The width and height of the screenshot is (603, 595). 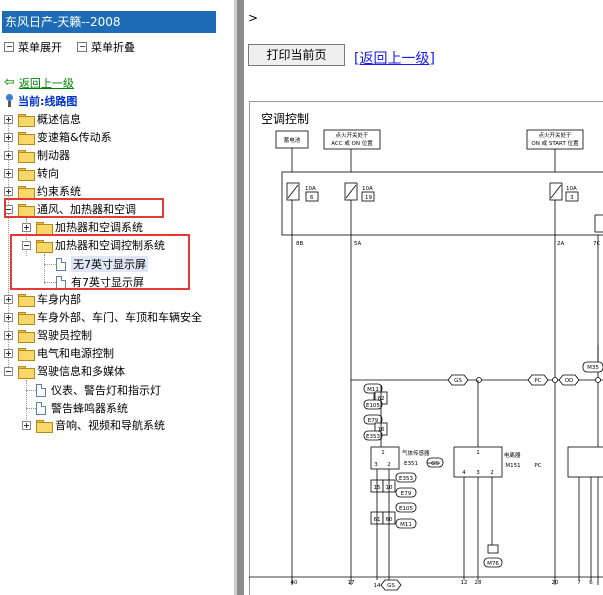 What do you see at coordinates (9, 82) in the screenshot?
I see `back-arrow-icon: ⇦` at bounding box center [9, 82].